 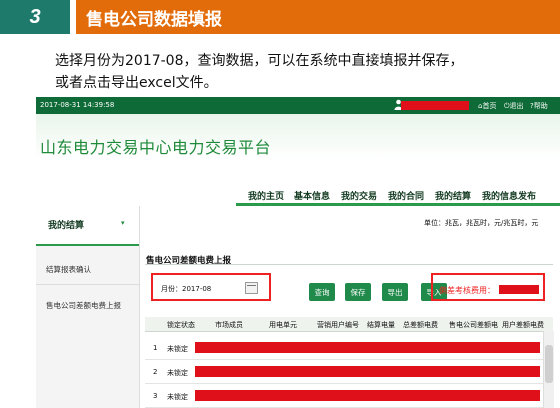 I want to click on th-marketing-user-no: 营销用户编号, so click(x=338, y=325).